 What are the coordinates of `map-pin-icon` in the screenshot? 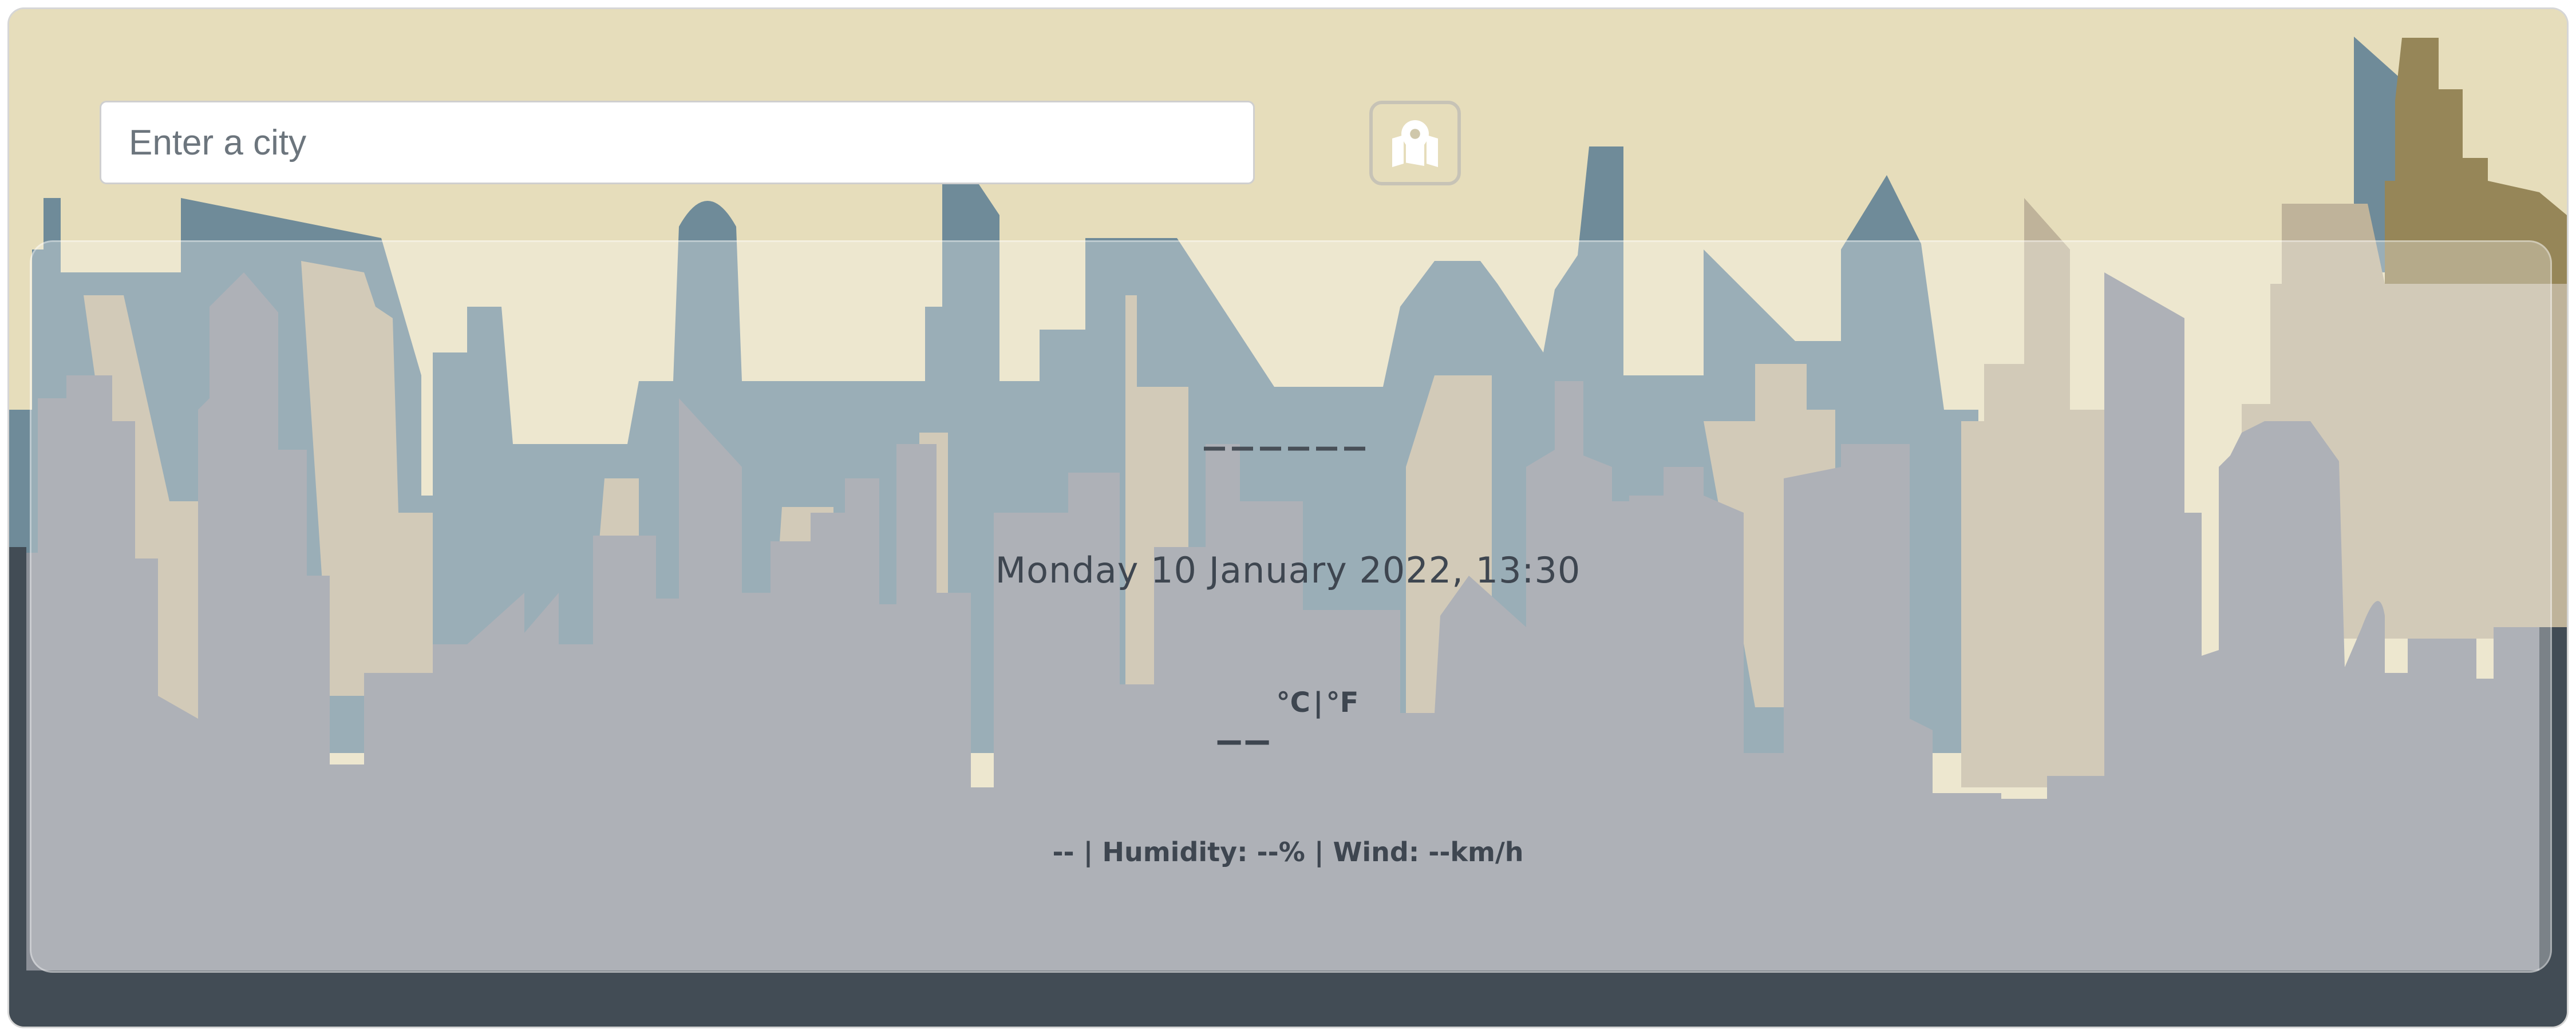 It's located at (1415, 143).